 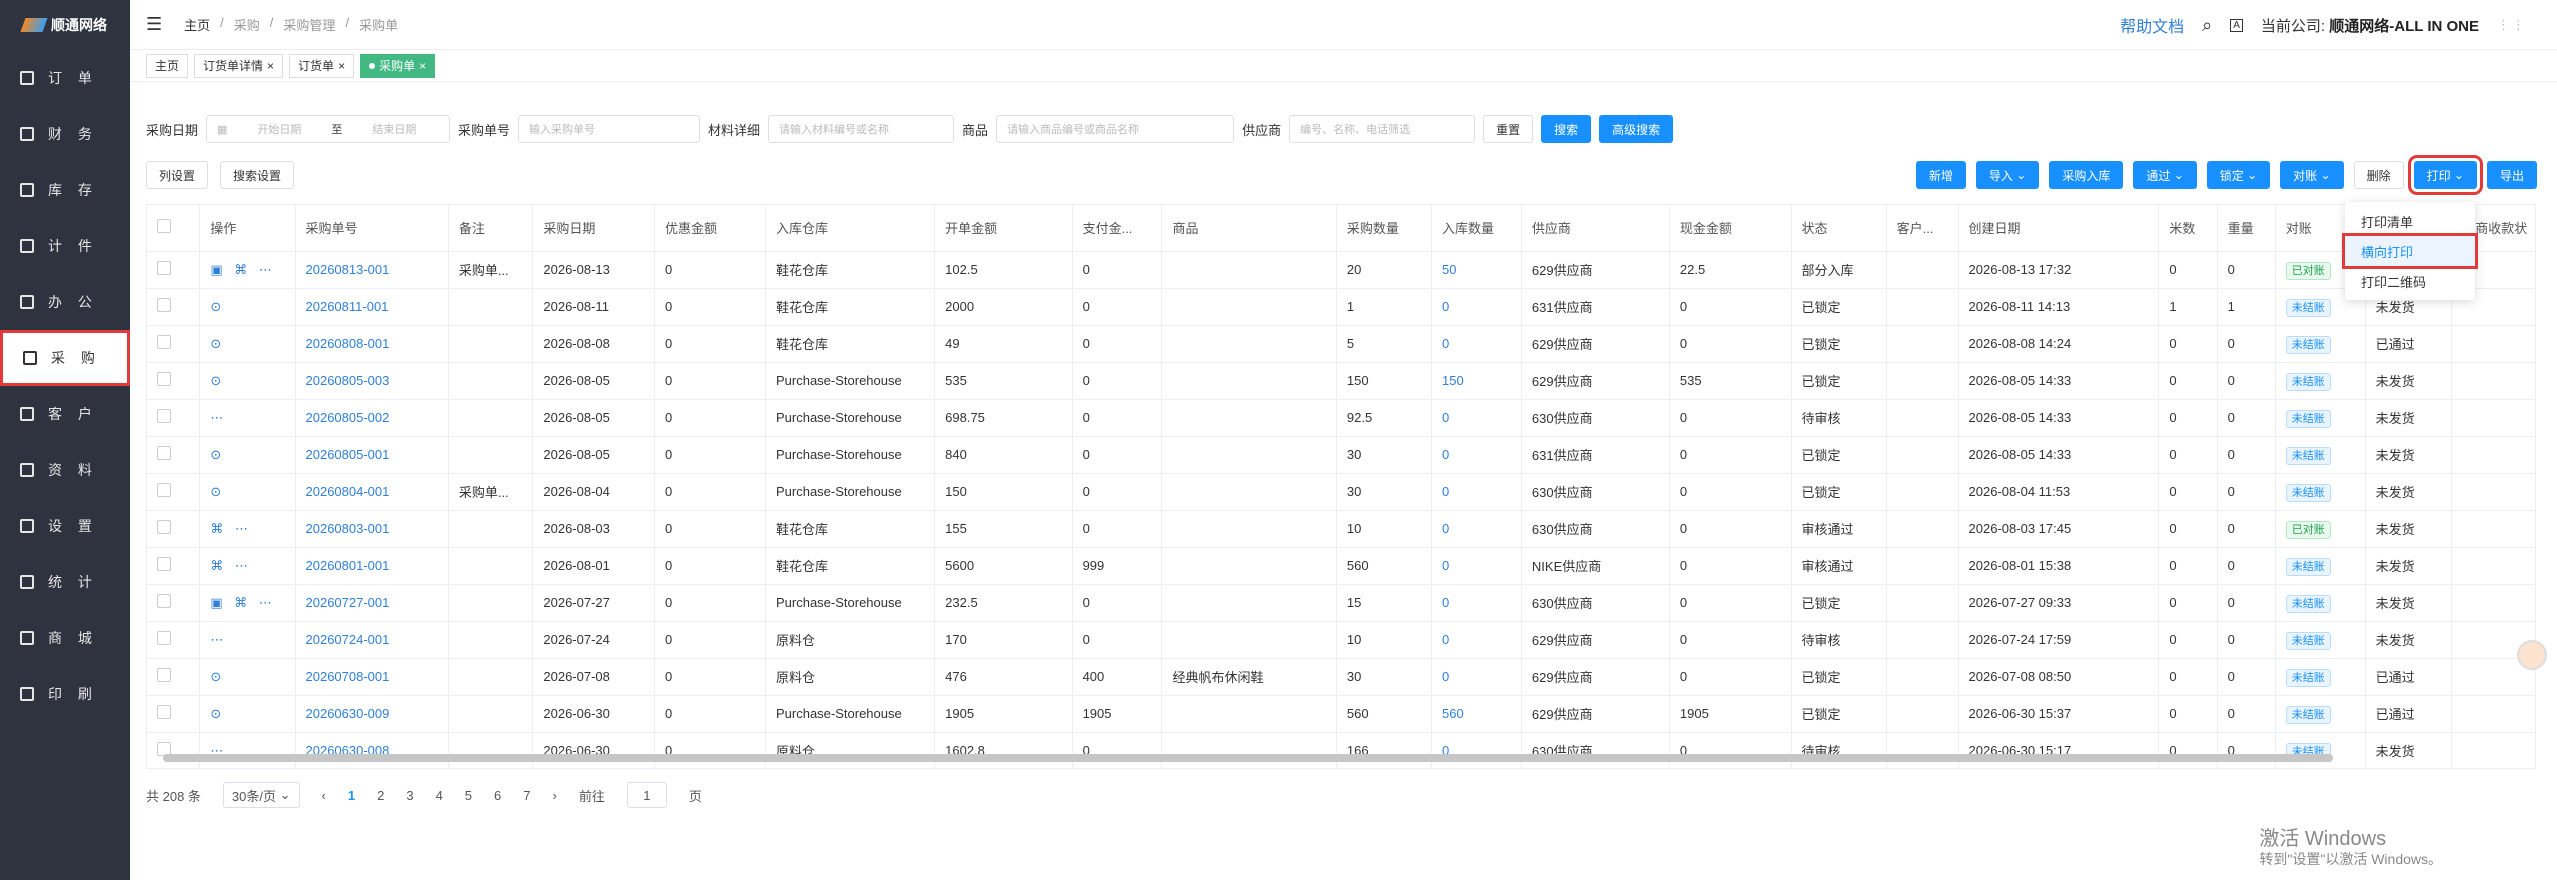 I want to click on search-button: 搜索, so click(x=1566, y=129).